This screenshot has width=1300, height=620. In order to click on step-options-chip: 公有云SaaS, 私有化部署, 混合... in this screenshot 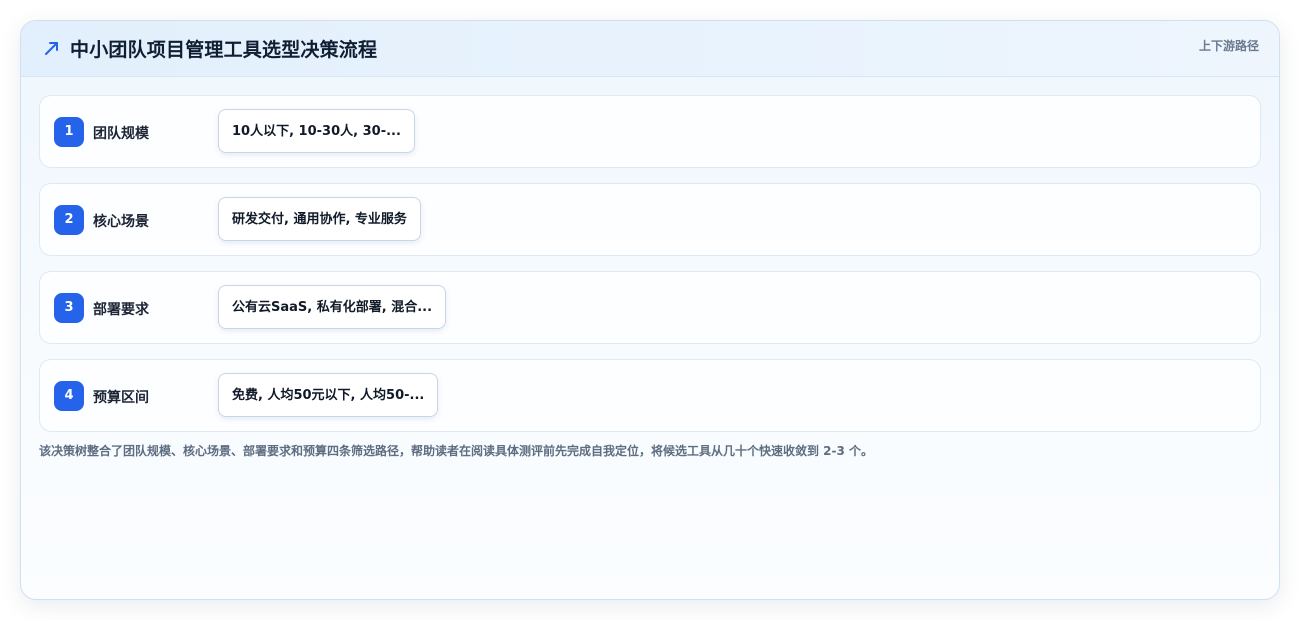, I will do `click(332, 307)`.